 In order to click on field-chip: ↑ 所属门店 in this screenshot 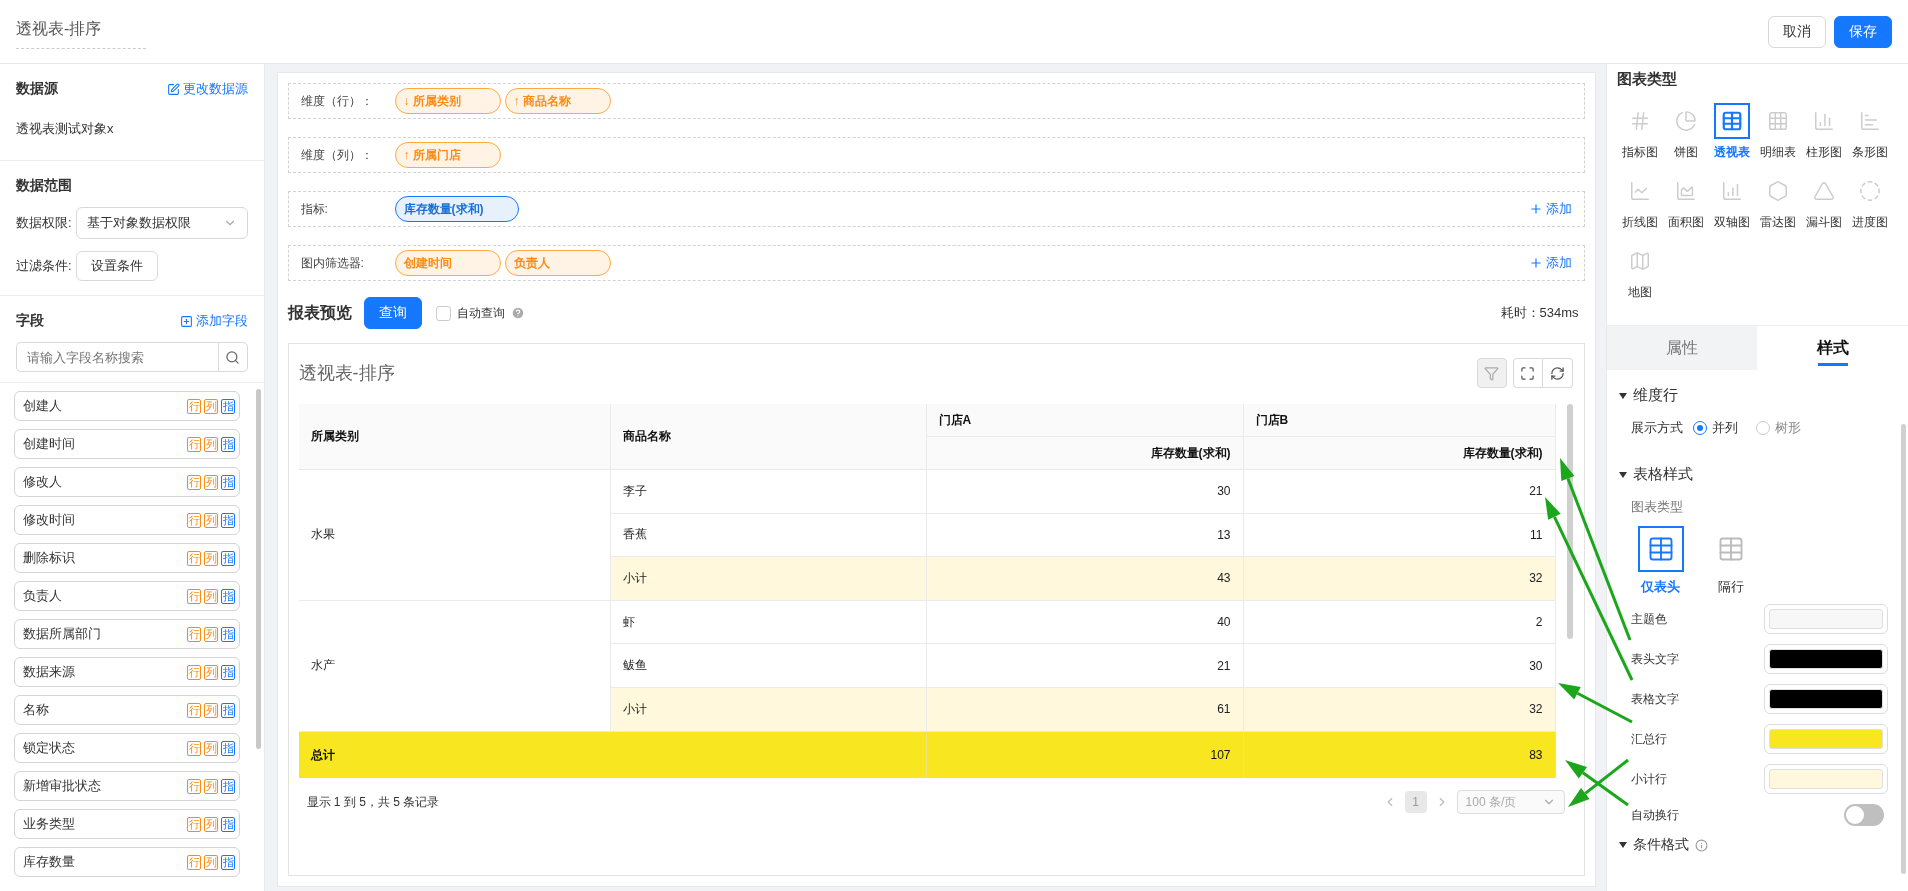, I will do `click(447, 155)`.